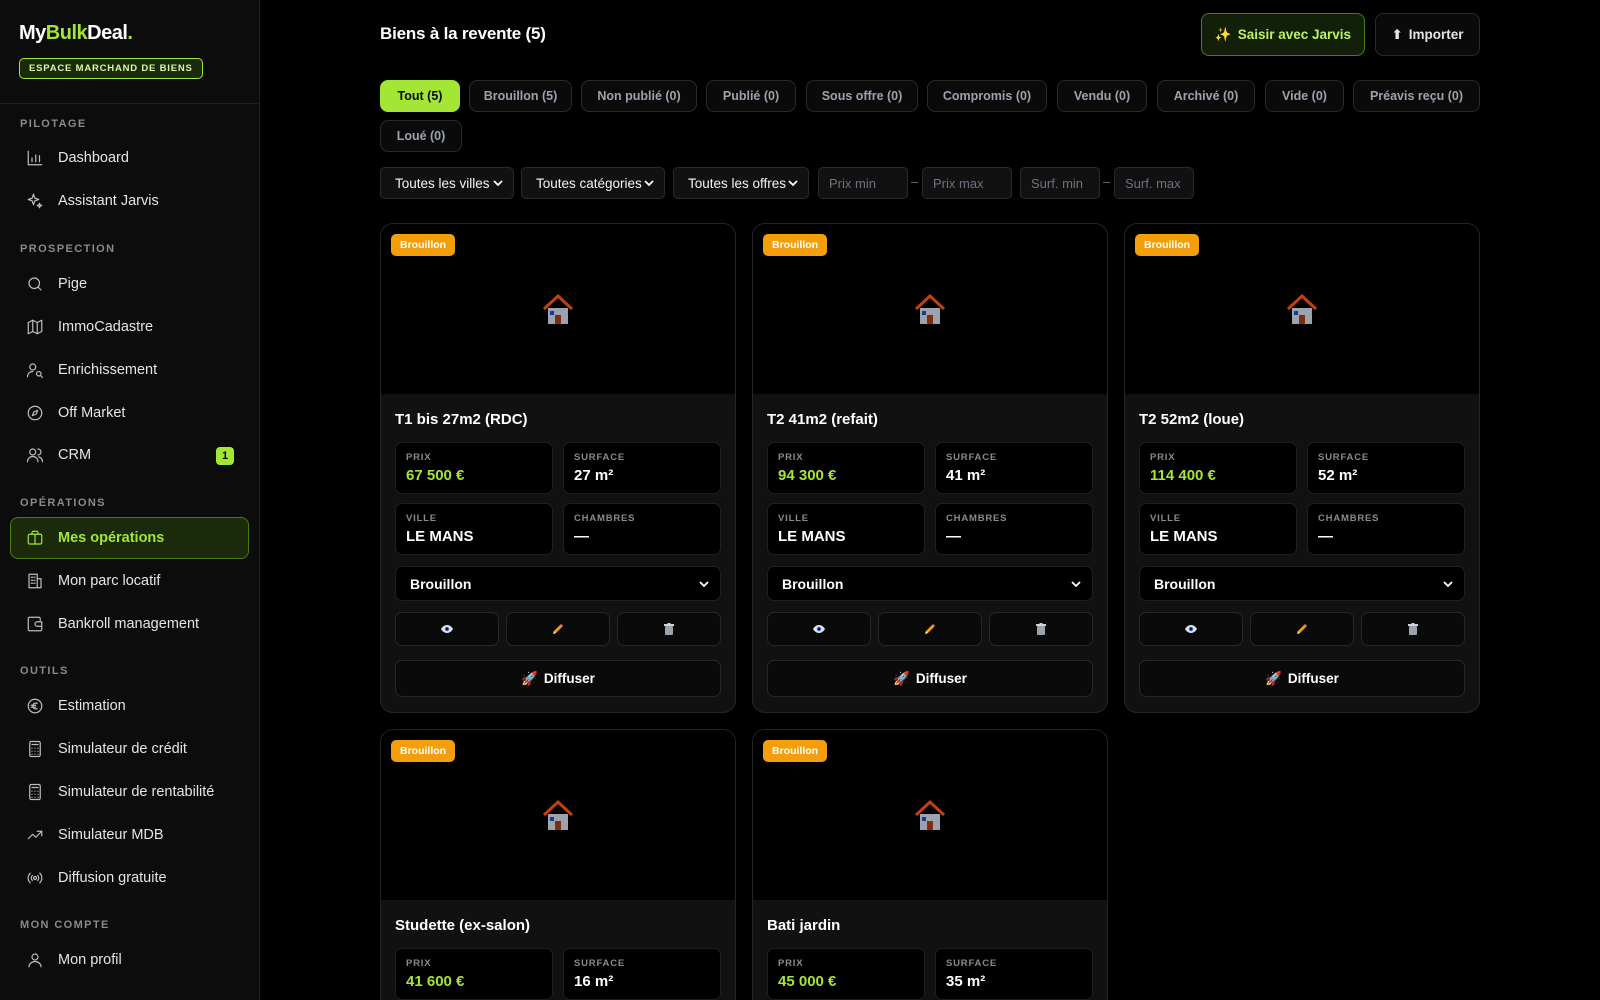  What do you see at coordinates (967, 183) in the screenshot?
I see `price-max-input` at bounding box center [967, 183].